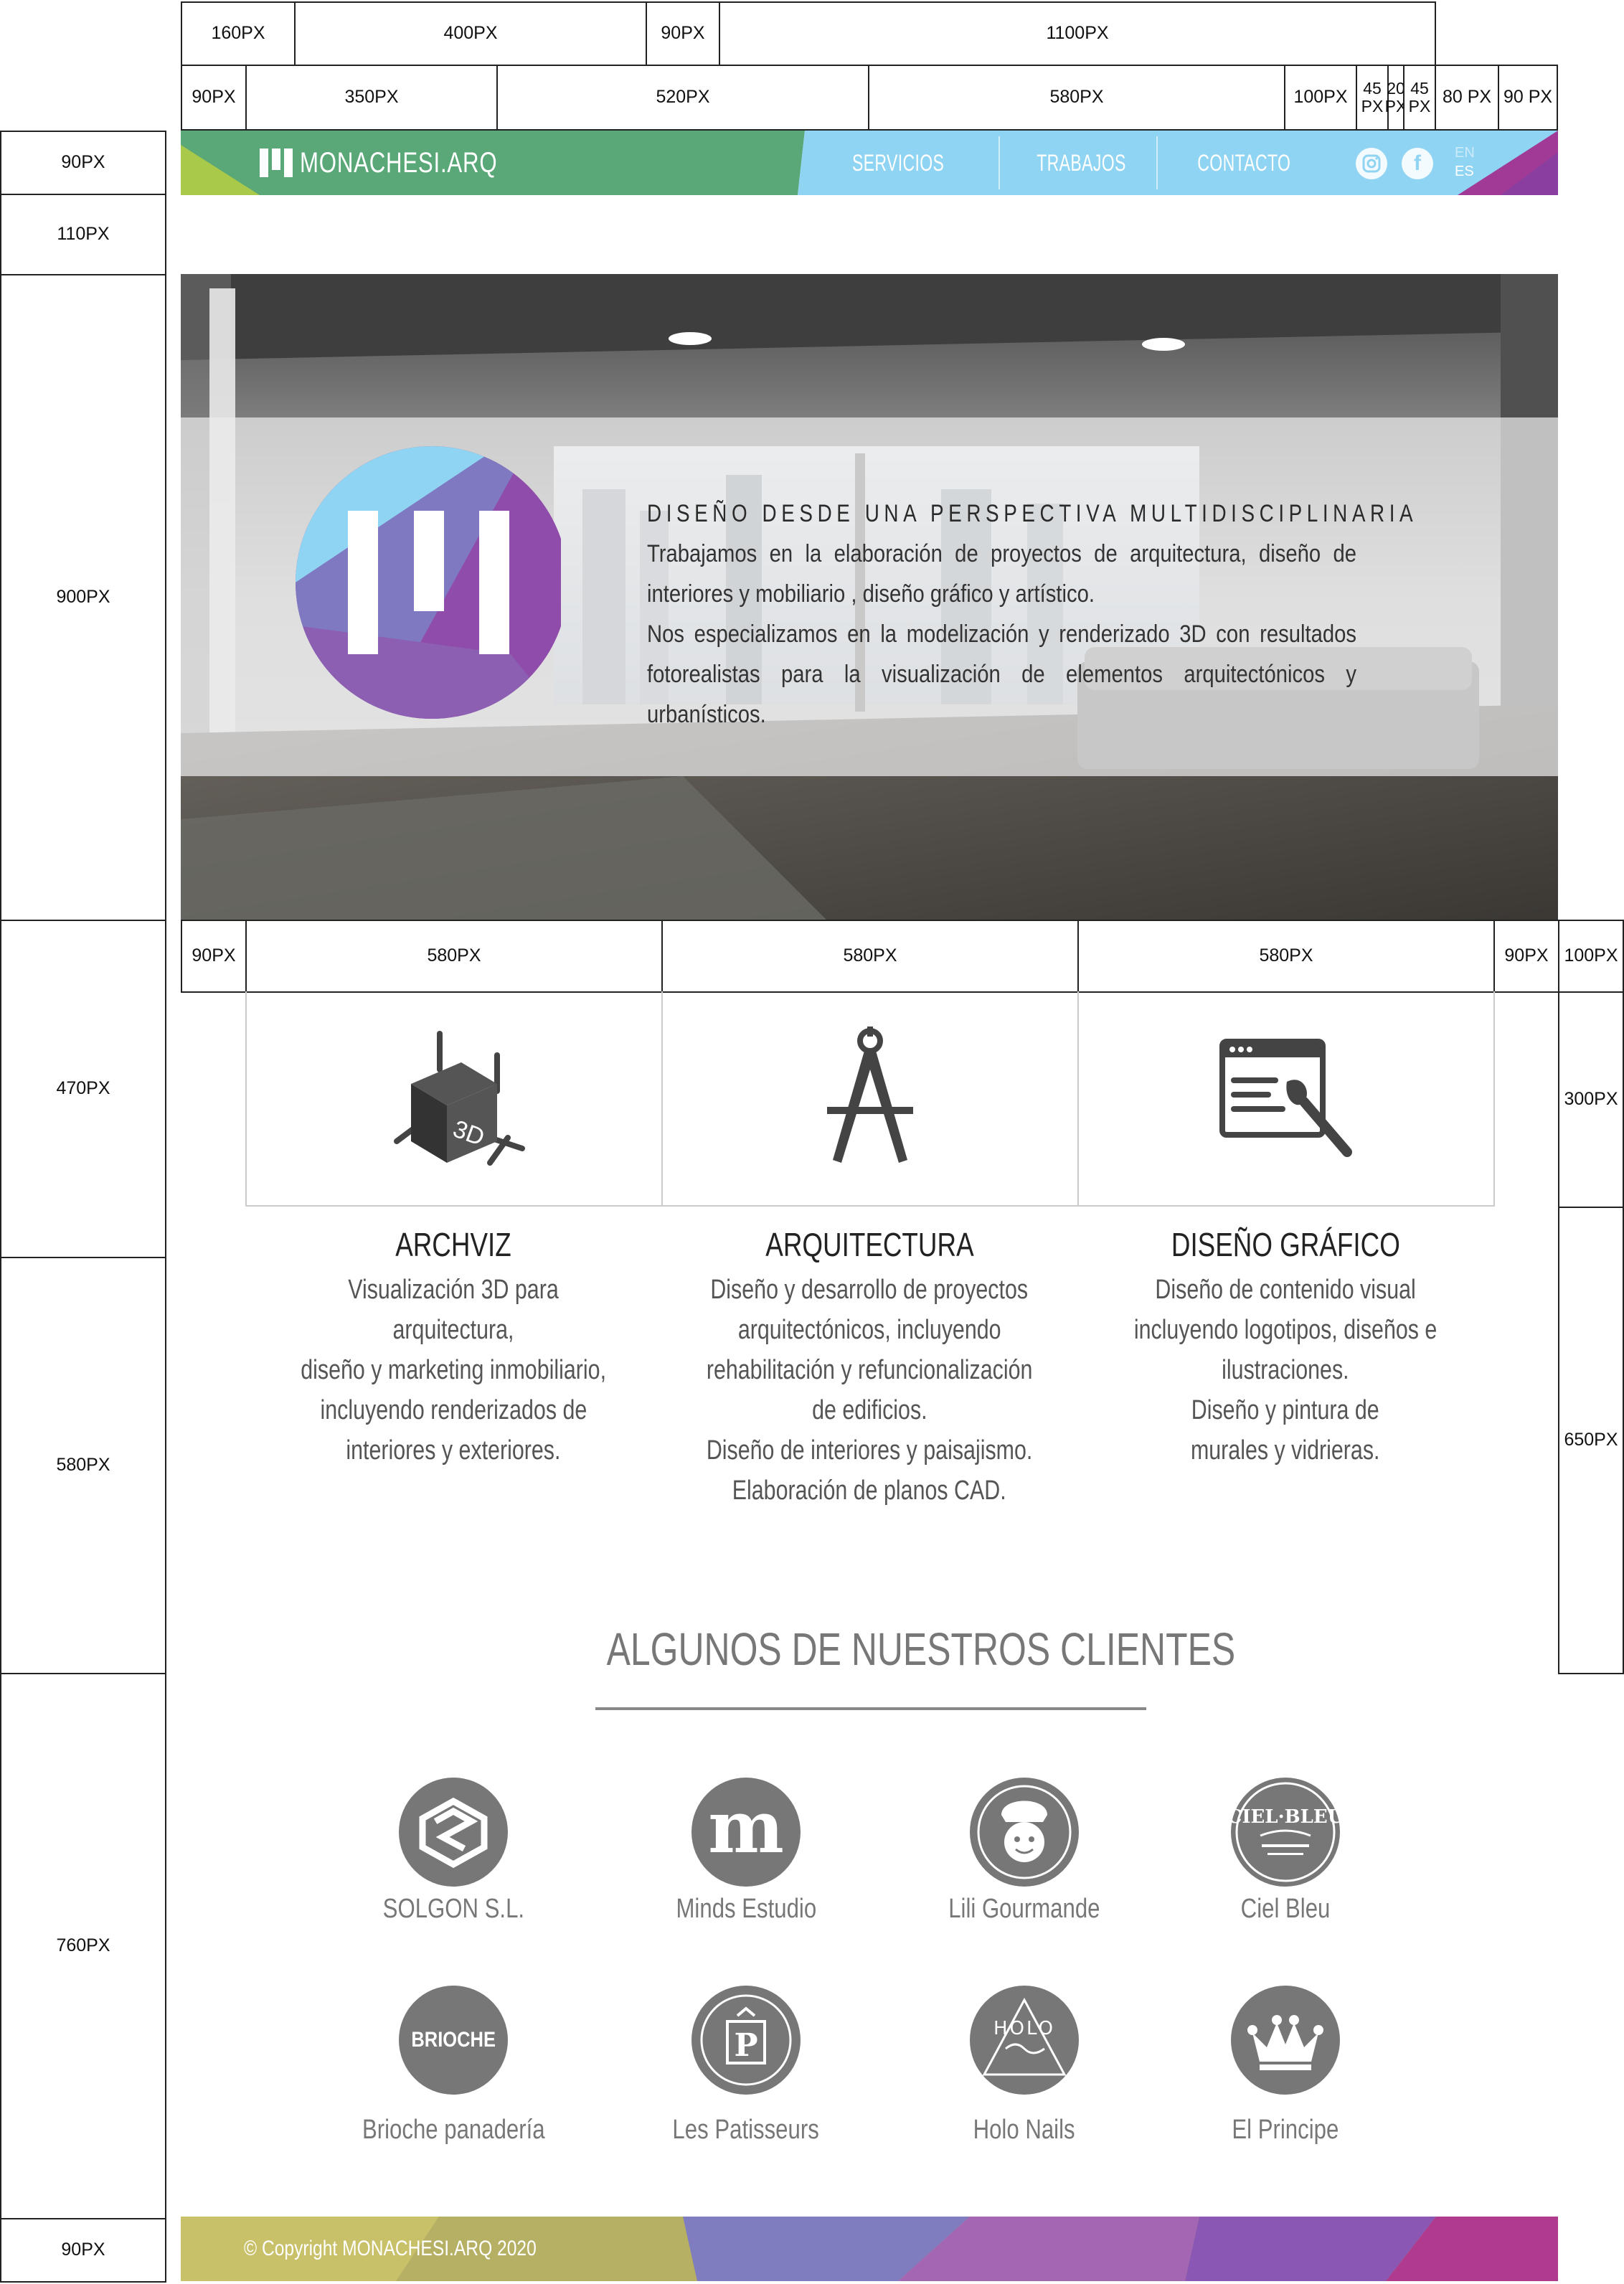 Image resolution: width=1624 pixels, height=2284 pixels. I want to click on lang-en: EN, so click(1465, 153).